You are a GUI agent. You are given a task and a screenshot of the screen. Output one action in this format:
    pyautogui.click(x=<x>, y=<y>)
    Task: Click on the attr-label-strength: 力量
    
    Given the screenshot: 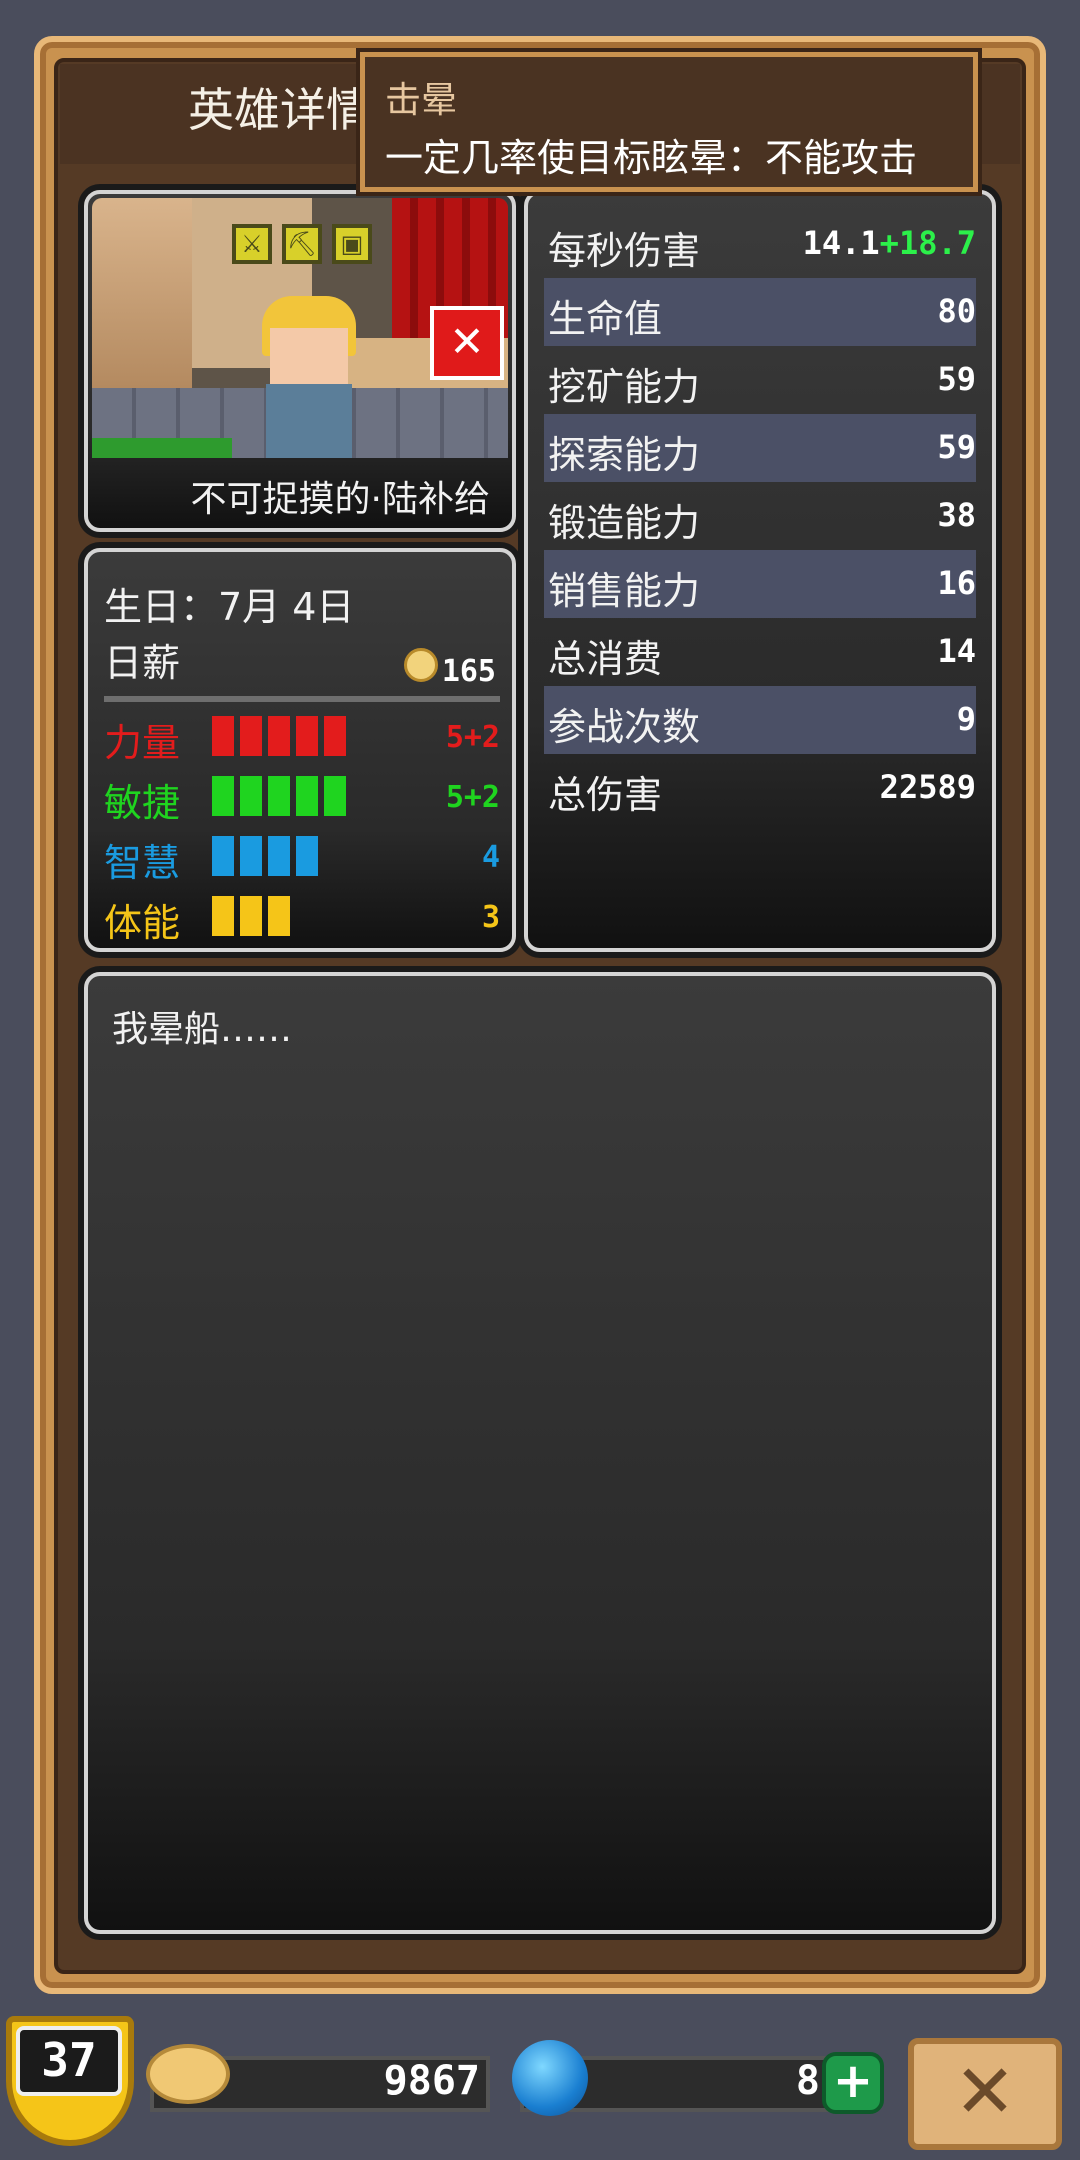 What is the action you would take?
    pyautogui.click(x=142, y=743)
    